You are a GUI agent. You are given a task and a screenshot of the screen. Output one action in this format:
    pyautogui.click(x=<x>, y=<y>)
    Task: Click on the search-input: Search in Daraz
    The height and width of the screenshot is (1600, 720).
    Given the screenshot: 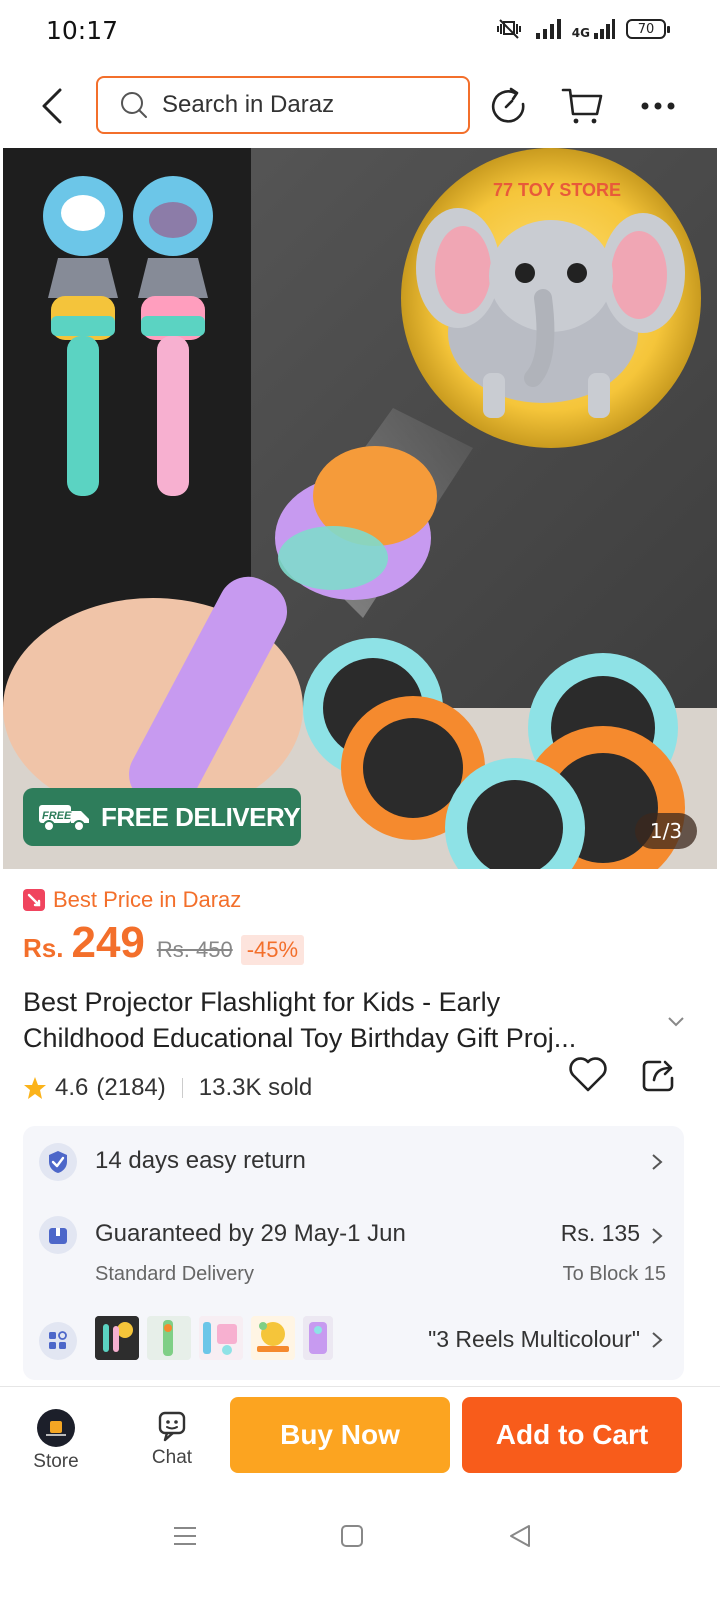 What is the action you would take?
    pyautogui.click(x=283, y=105)
    